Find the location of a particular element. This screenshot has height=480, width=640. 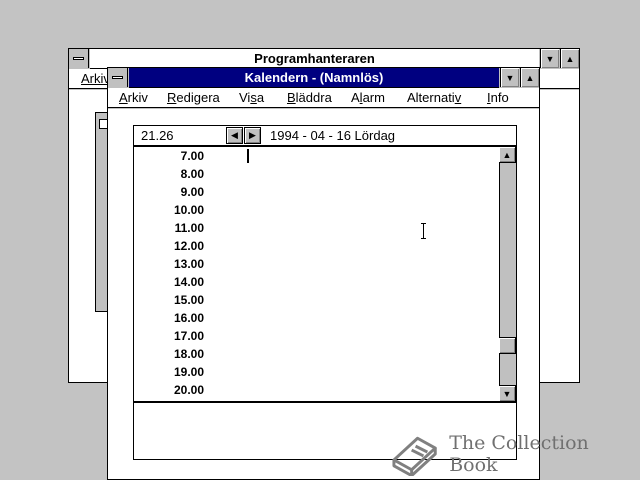

scroll-up-button: ▲ is located at coordinates (507, 154).